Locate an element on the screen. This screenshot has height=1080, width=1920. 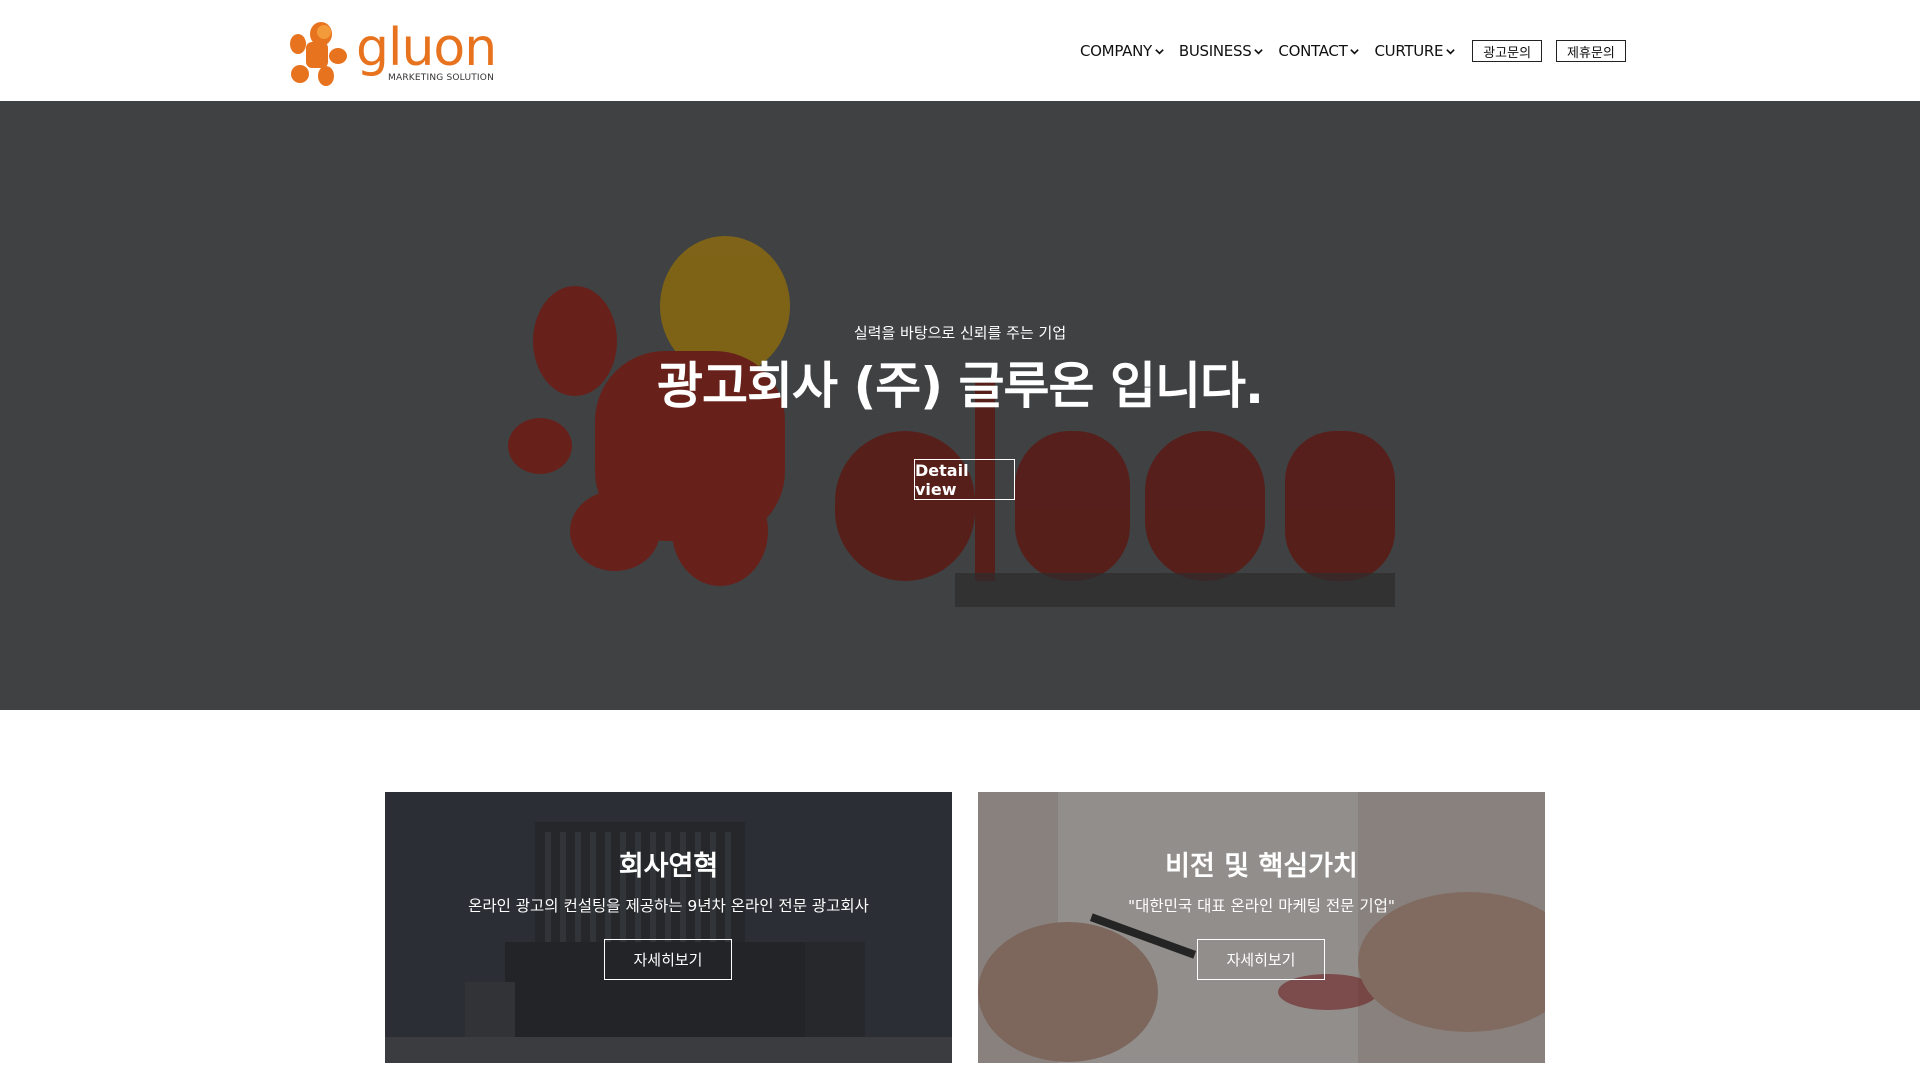
logo-tagline: MARKETING SOLUTION is located at coordinates (441, 78).